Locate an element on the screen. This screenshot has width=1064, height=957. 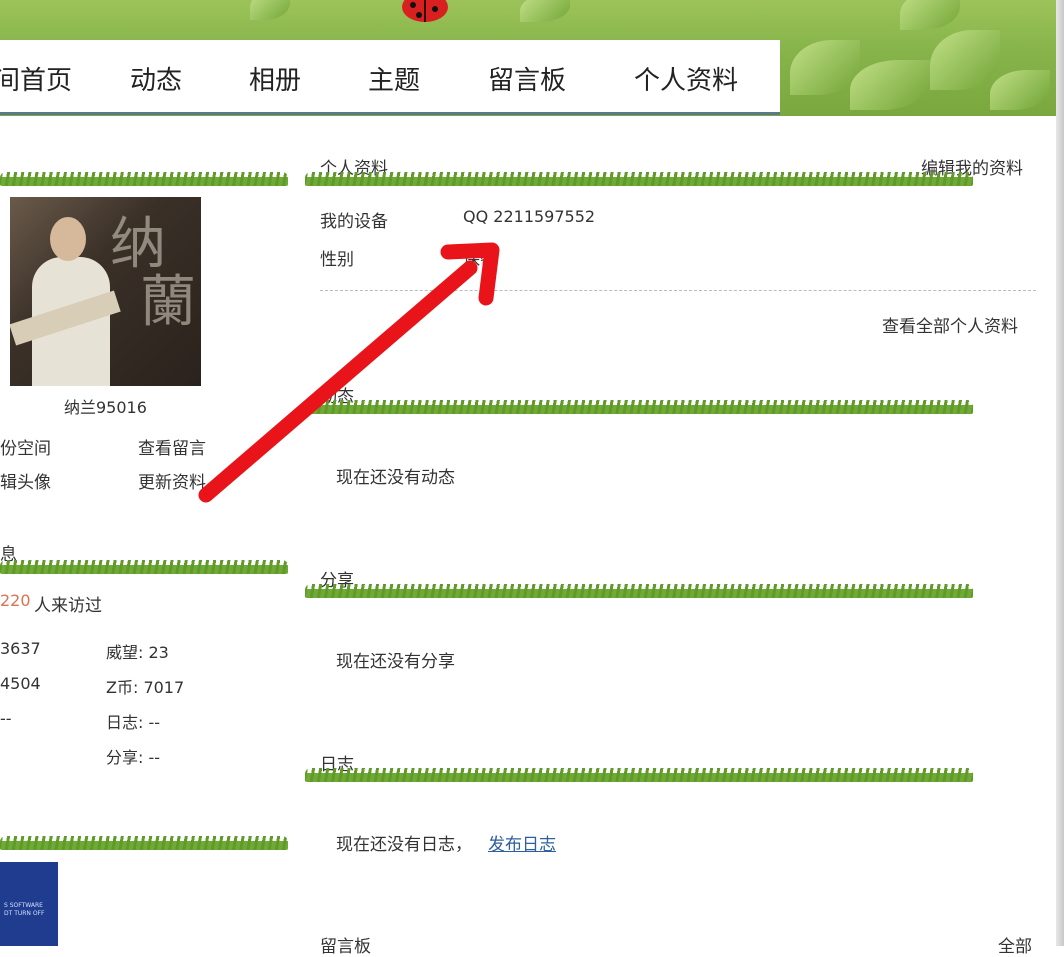
section-divider is located at coordinates (678, 290).